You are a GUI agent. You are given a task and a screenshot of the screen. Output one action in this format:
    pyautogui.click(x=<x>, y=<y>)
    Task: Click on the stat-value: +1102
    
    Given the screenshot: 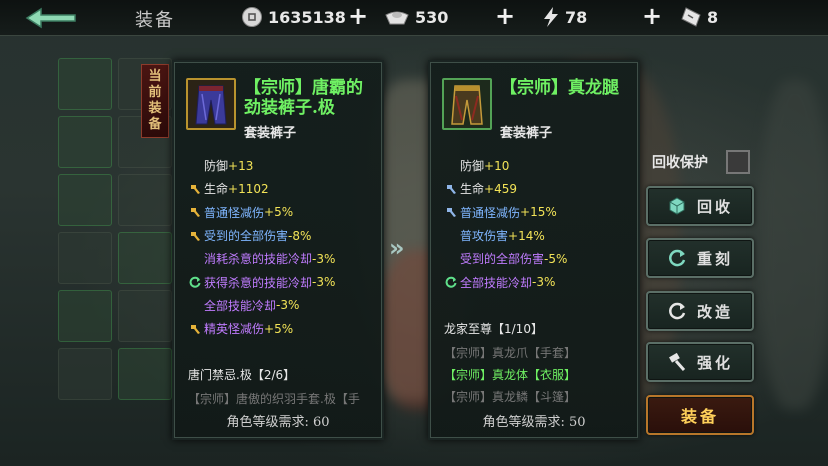 What is the action you would take?
    pyautogui.click(x=248, y=188)
    